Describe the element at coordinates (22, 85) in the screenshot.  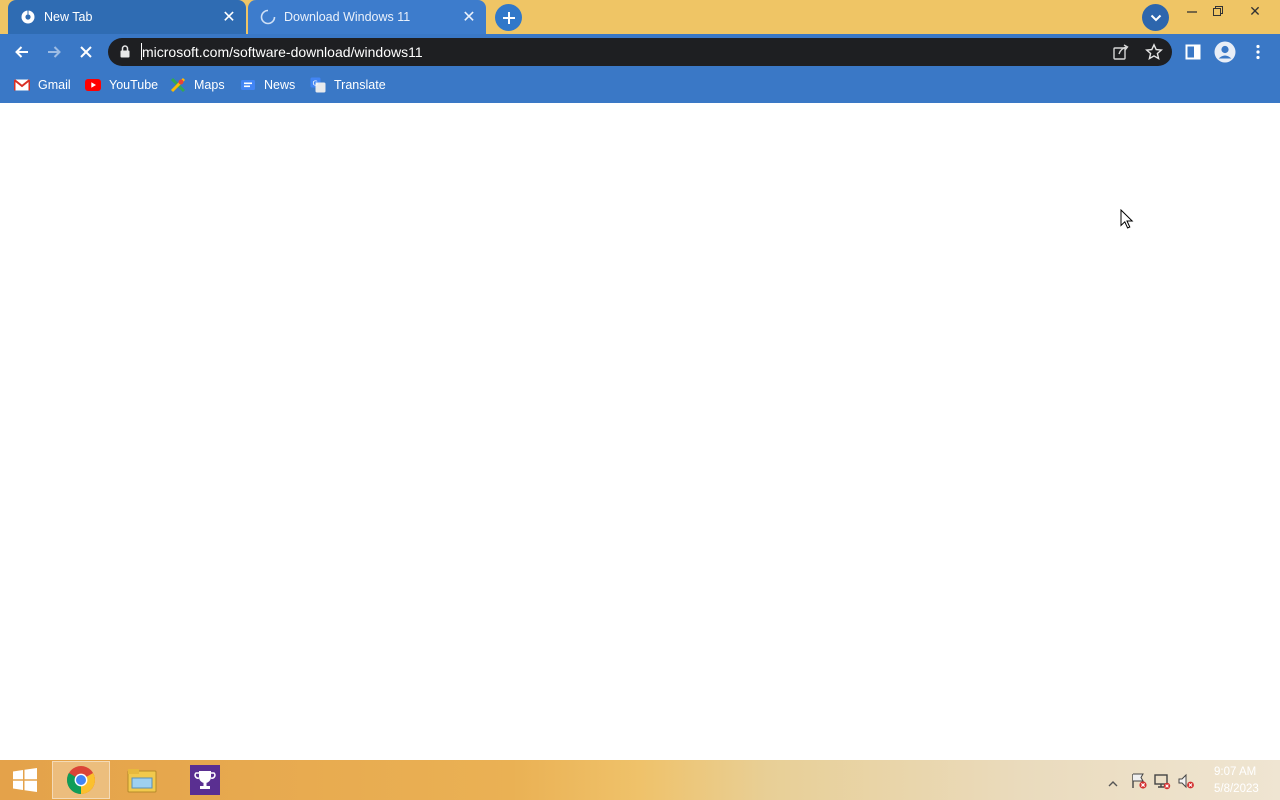
I see `gmail-icon` at that location.